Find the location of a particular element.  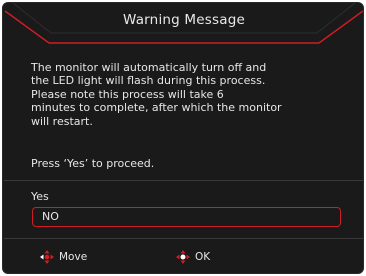

message-line: will restart. is located at coordinates (62, 121).